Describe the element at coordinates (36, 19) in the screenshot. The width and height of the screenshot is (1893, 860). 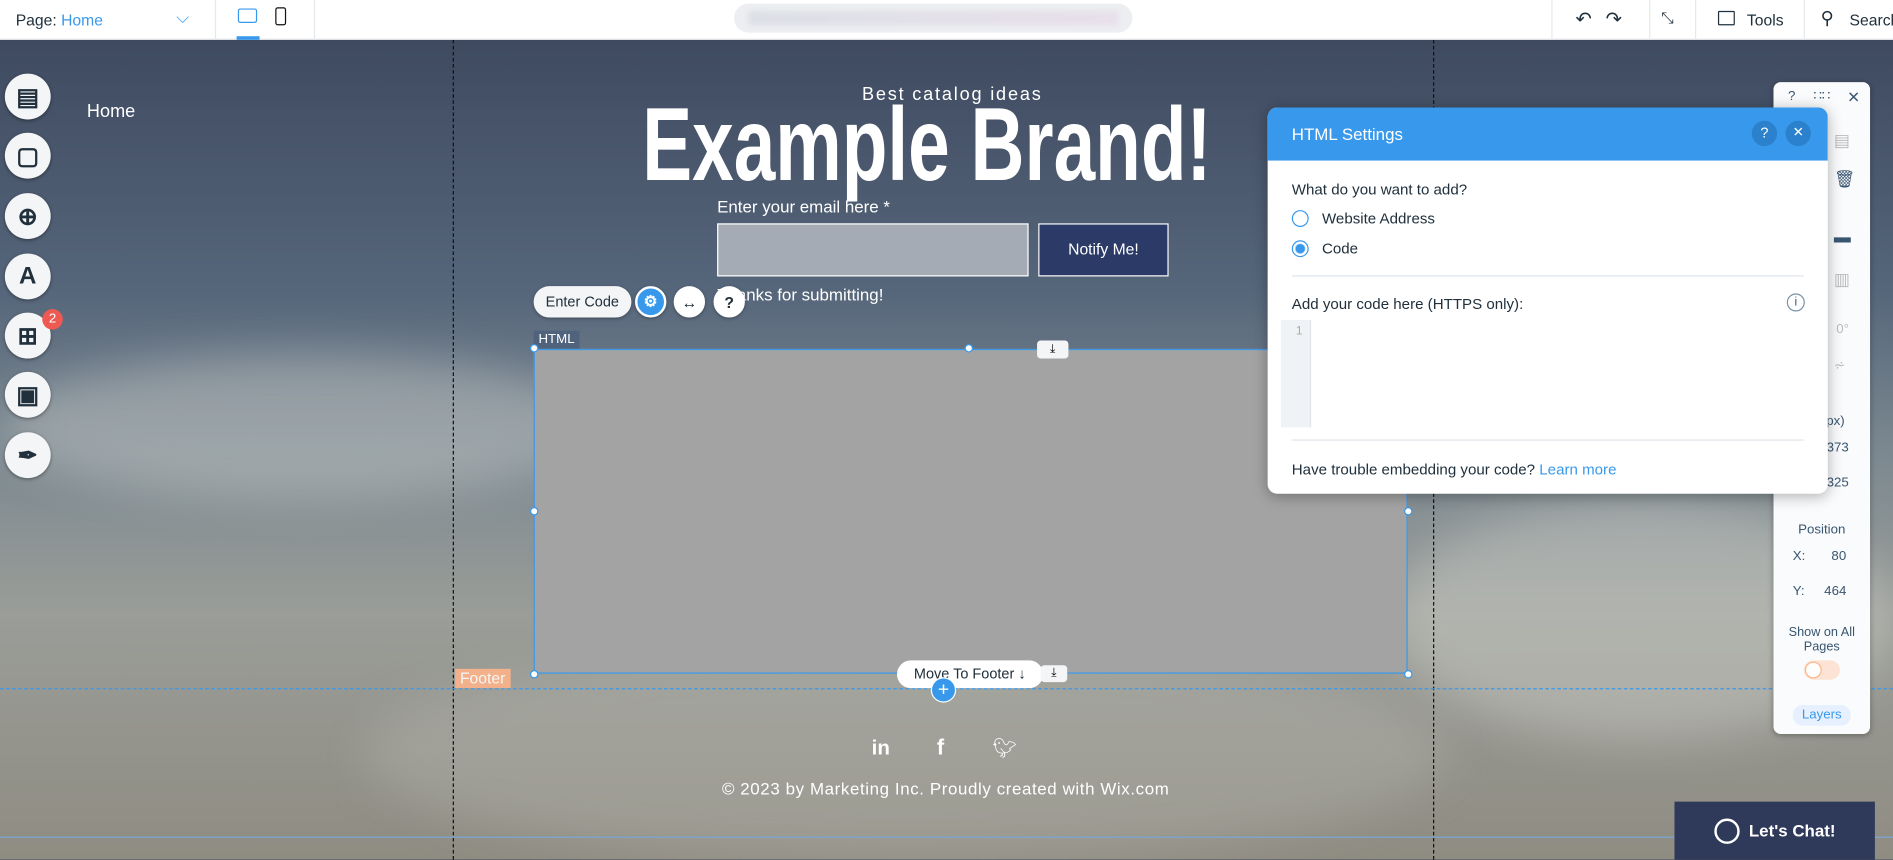
I see `page-label: Page:` at that location.